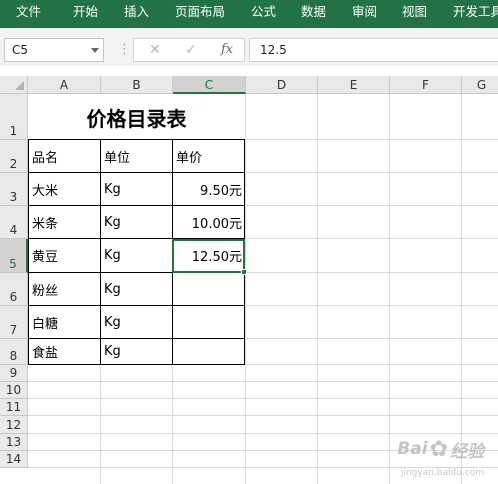  Describe the element at coordinates (14, 442) in the screenshot. I see `row-header-13: 13` at that location.